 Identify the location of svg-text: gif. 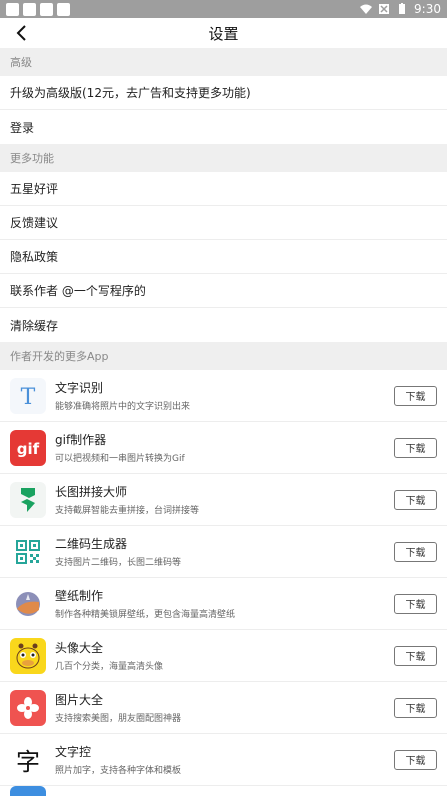
(28, 449).